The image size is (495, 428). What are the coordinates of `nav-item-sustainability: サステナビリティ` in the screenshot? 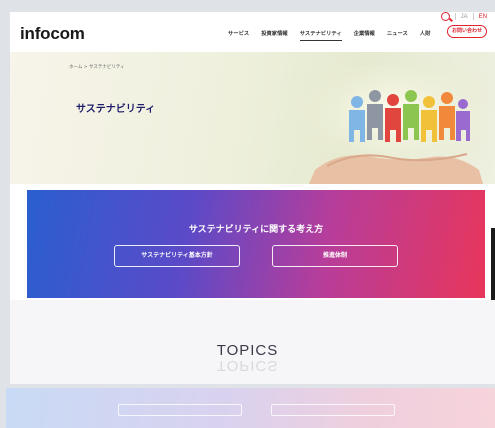 It's located at (320, 35).